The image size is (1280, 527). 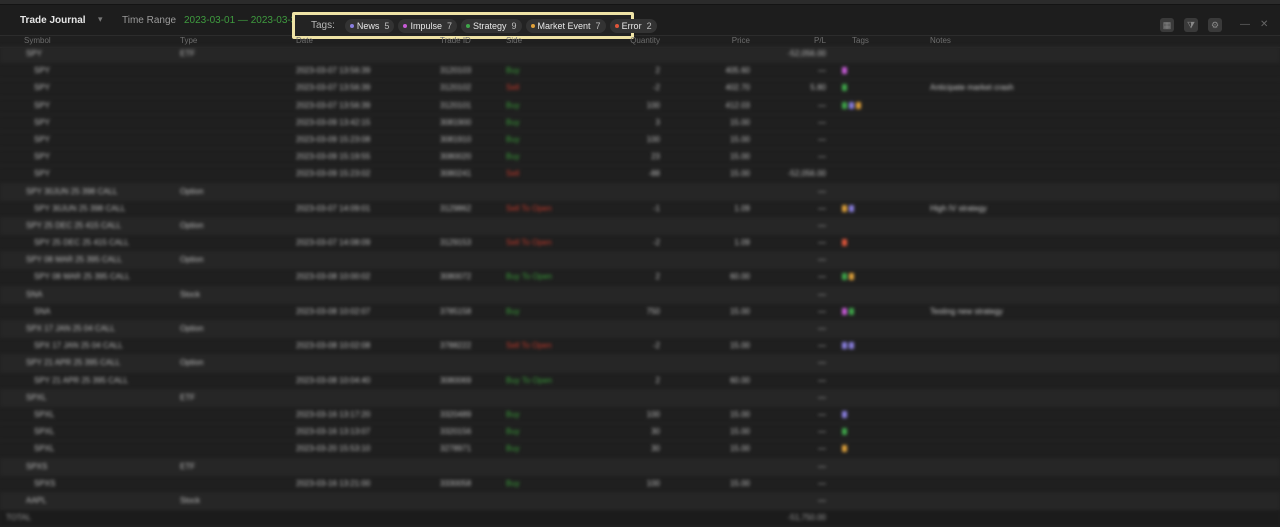 What do you see at coordinates (1245, 24) in the screenshot?
I see `minimize-icon: —` at bounding box center [1245, 24].